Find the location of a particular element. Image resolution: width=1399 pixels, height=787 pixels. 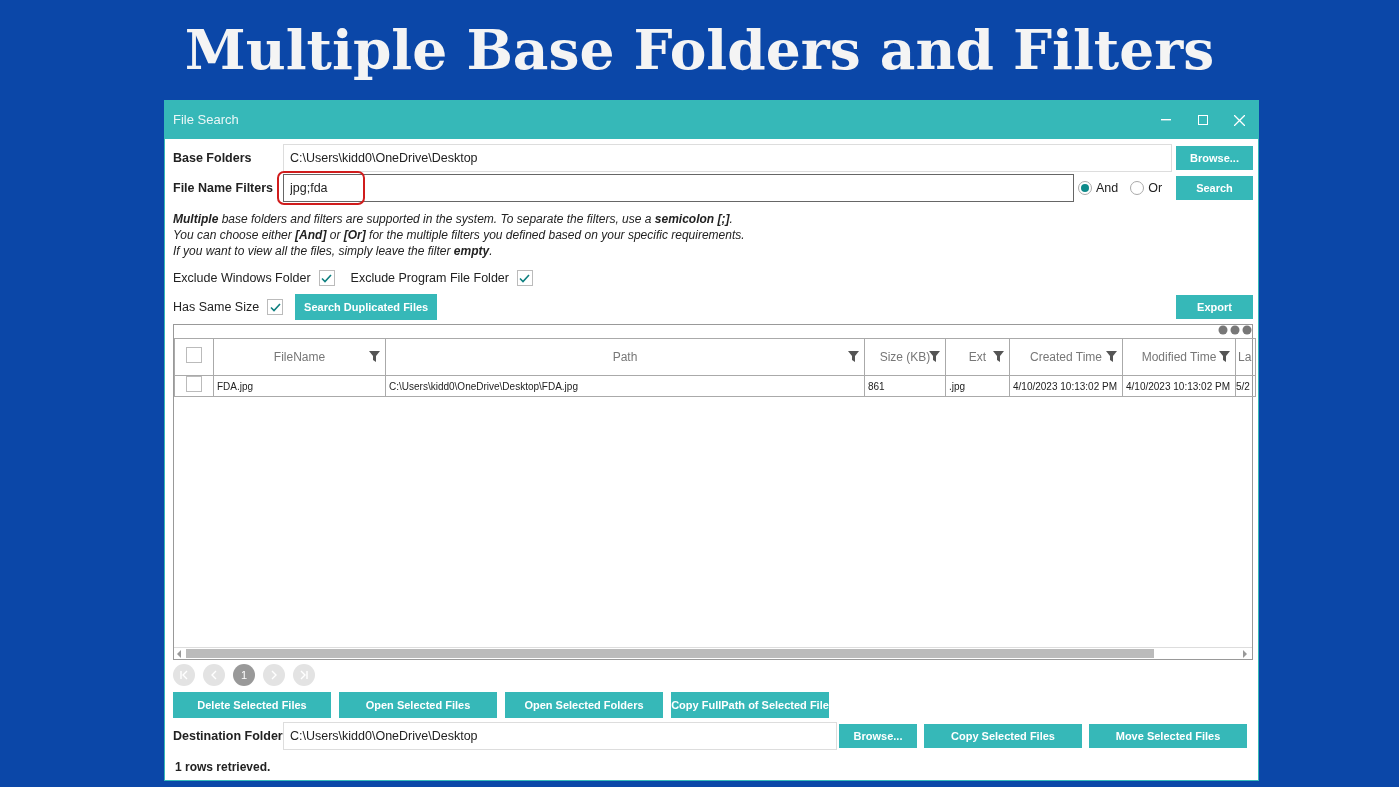

radio-label: Or is located at coordinates (1155, 188).